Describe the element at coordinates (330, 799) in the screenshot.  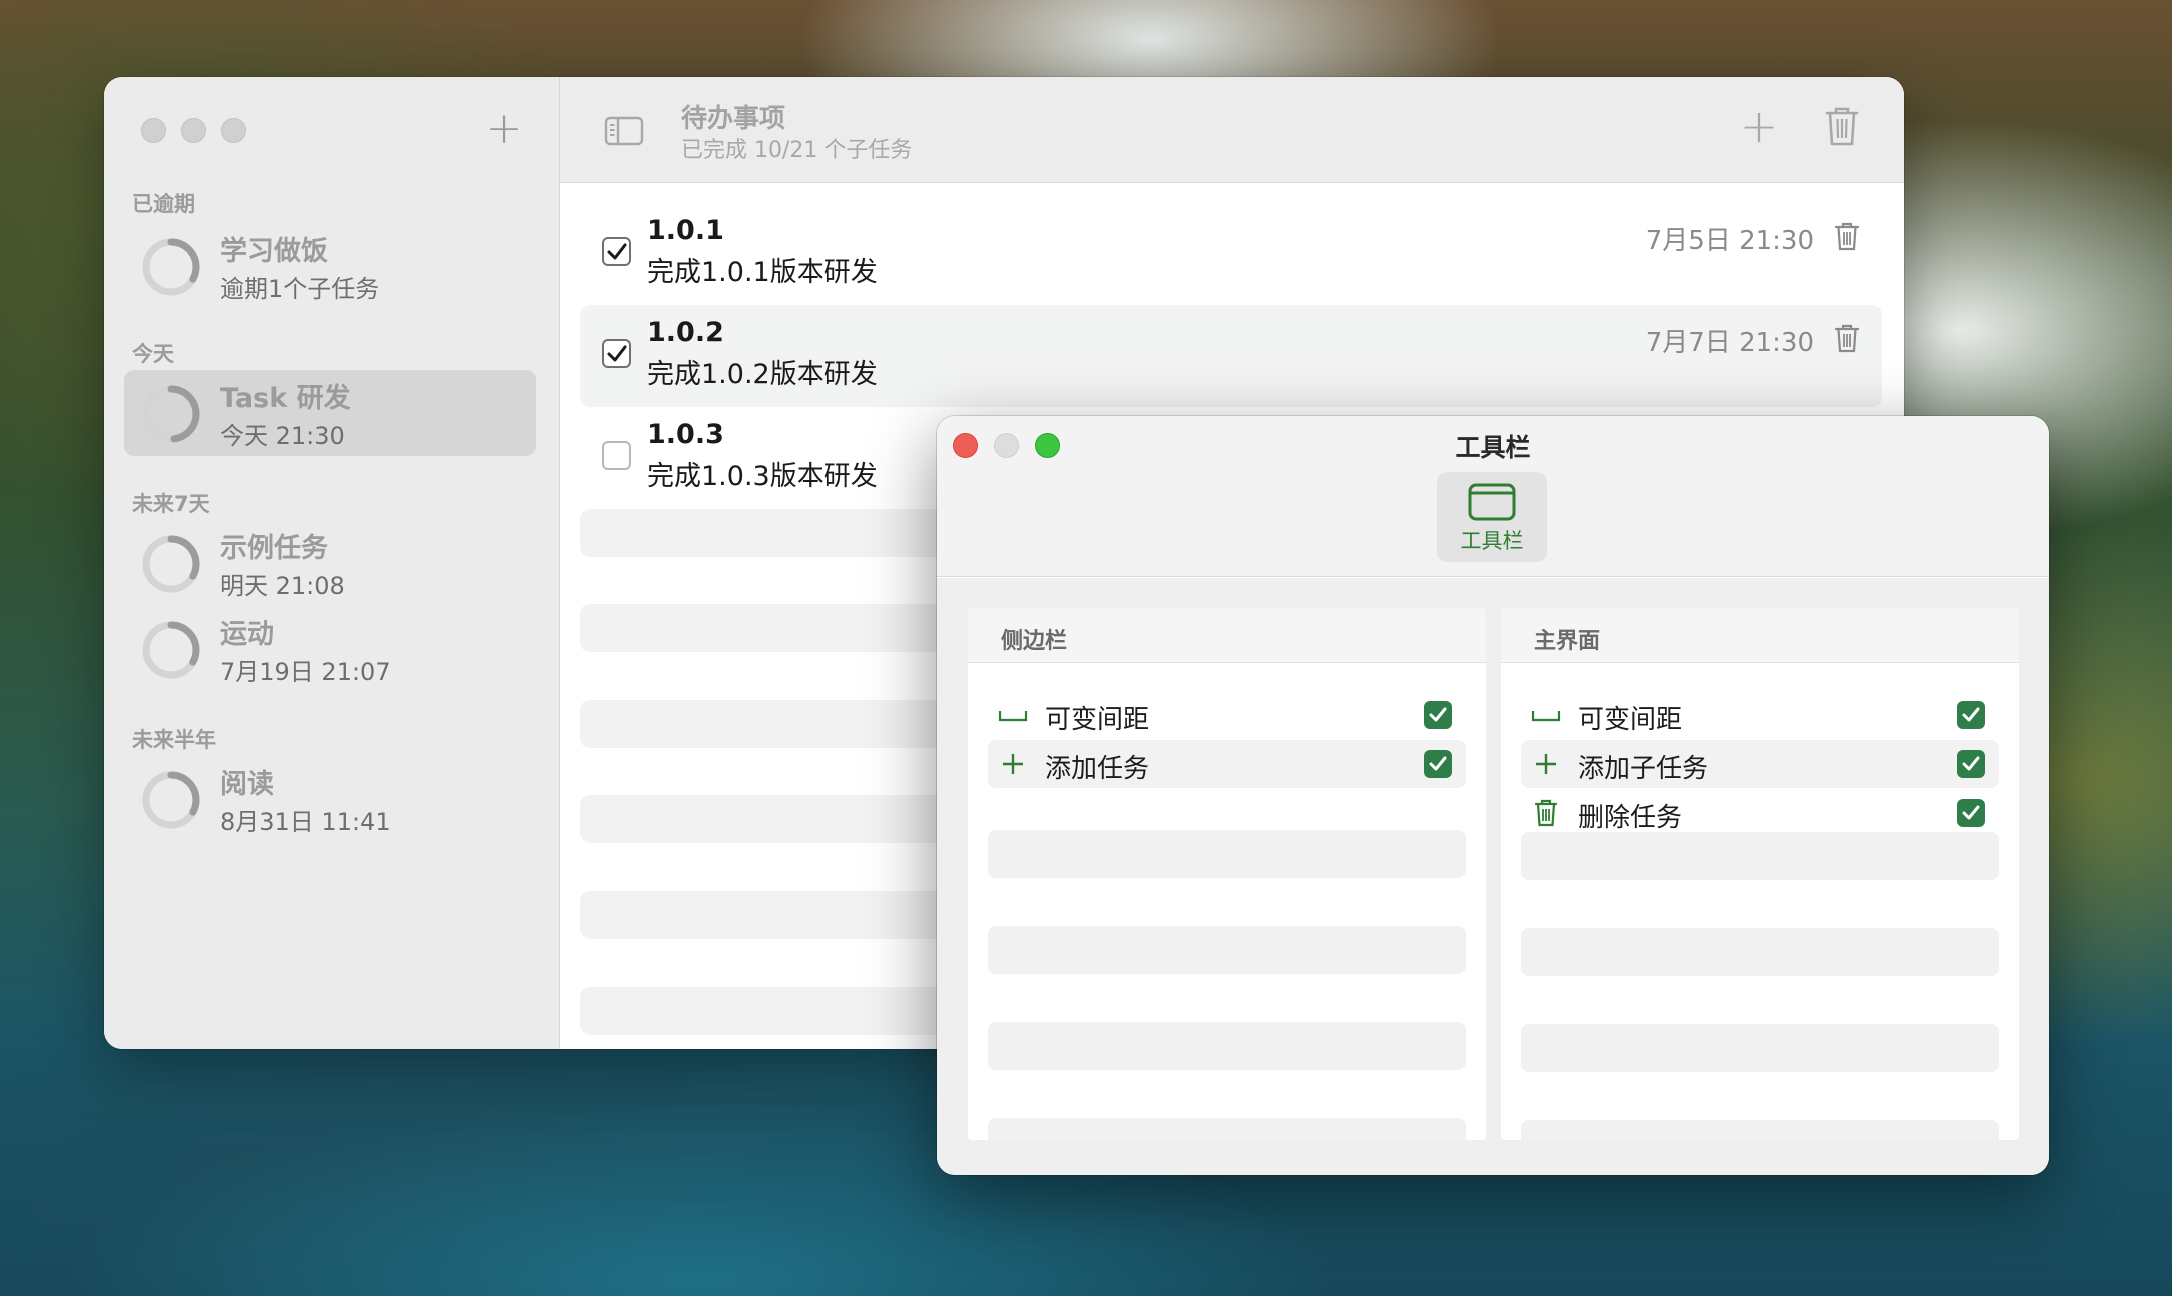
I see `sidebar-item: 阅读 8月31日 11:41` at that location.